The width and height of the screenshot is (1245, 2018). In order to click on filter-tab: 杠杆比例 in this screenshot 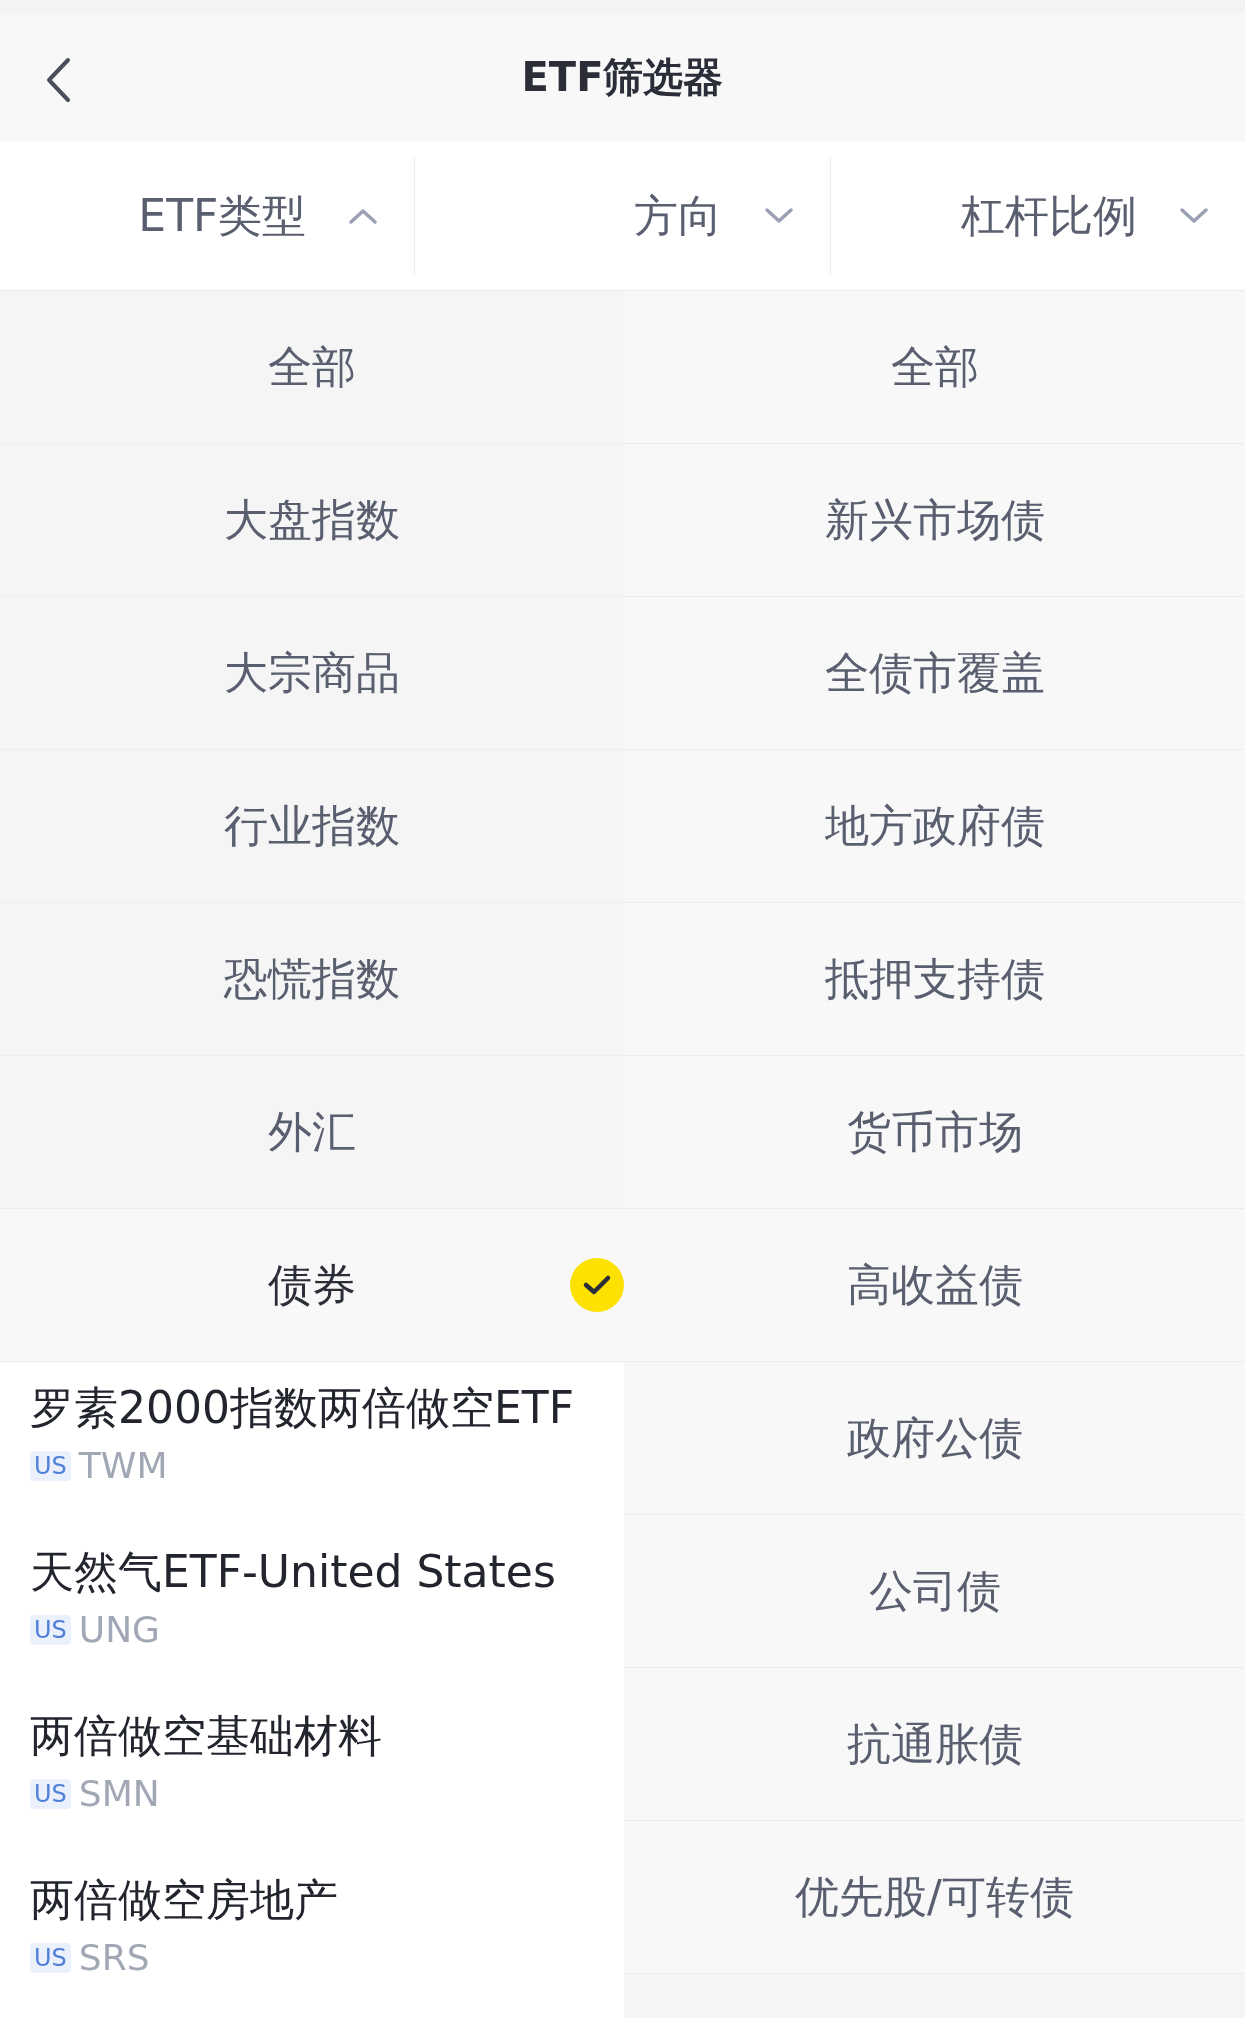, I will do `click(1085, 215)`.